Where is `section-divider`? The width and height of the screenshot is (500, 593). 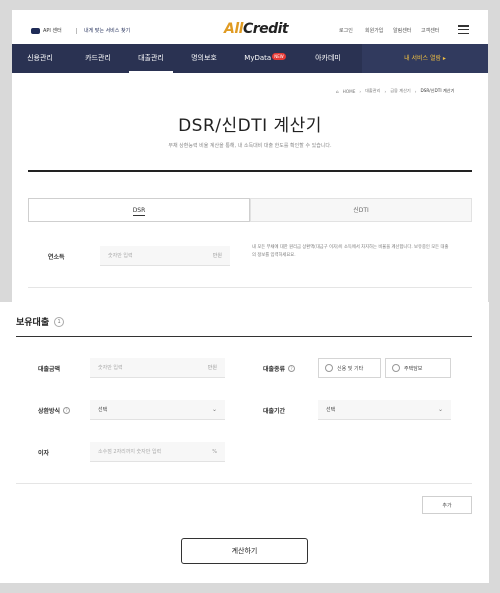 section-divider is located at coordinates (244, 337).